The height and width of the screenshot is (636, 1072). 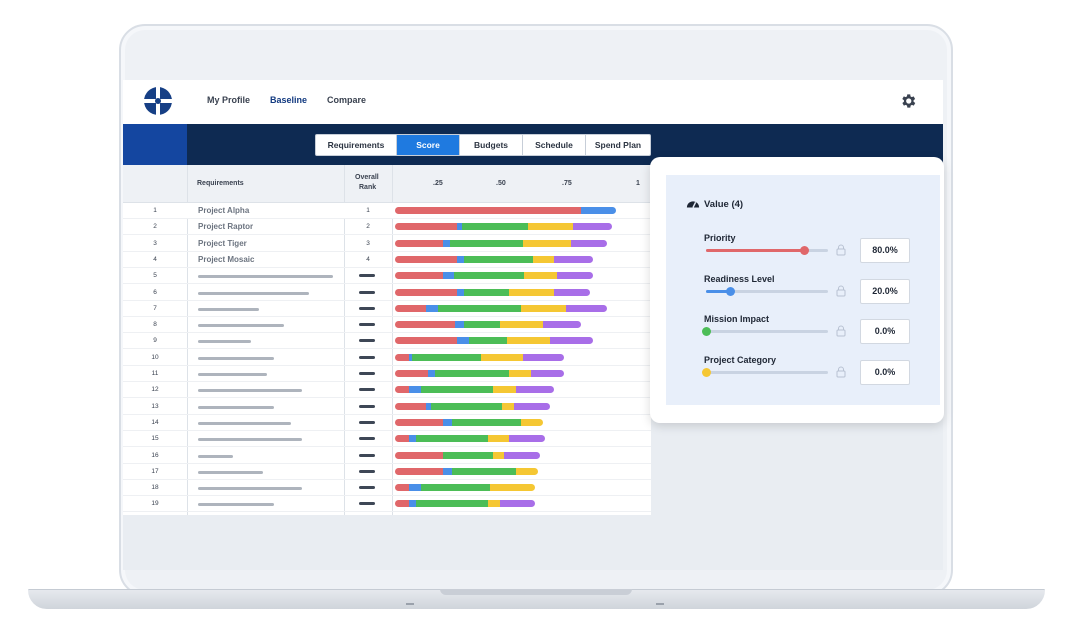 What do you see at coordinates (387, 407) in the screenshot?
I see `table-row: 13` at bounding box center [387, 407].